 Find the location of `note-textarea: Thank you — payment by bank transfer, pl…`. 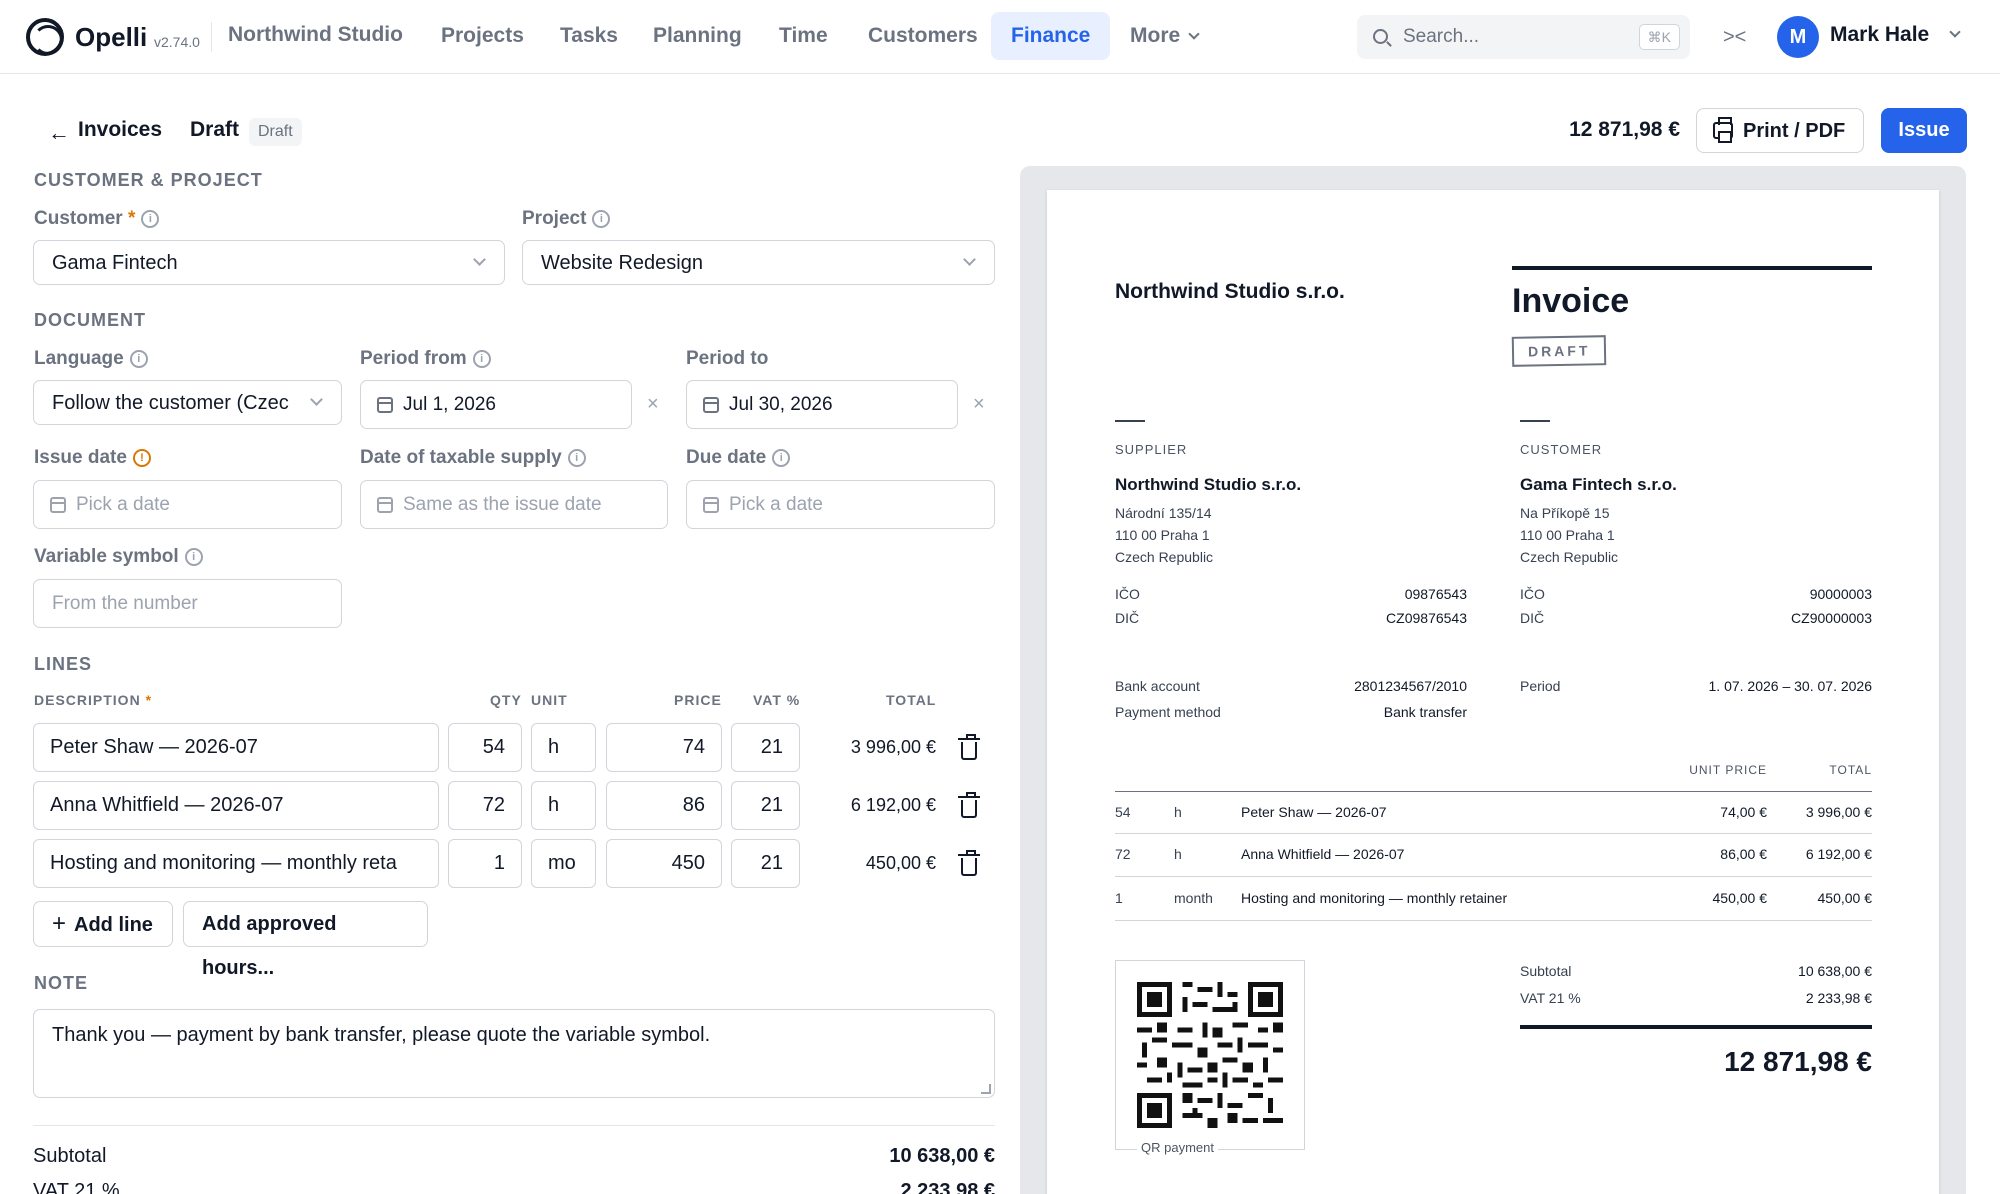

note-textarea: Thank you — payment by bank transfer, pl… is located at coordinates (514, 1053).